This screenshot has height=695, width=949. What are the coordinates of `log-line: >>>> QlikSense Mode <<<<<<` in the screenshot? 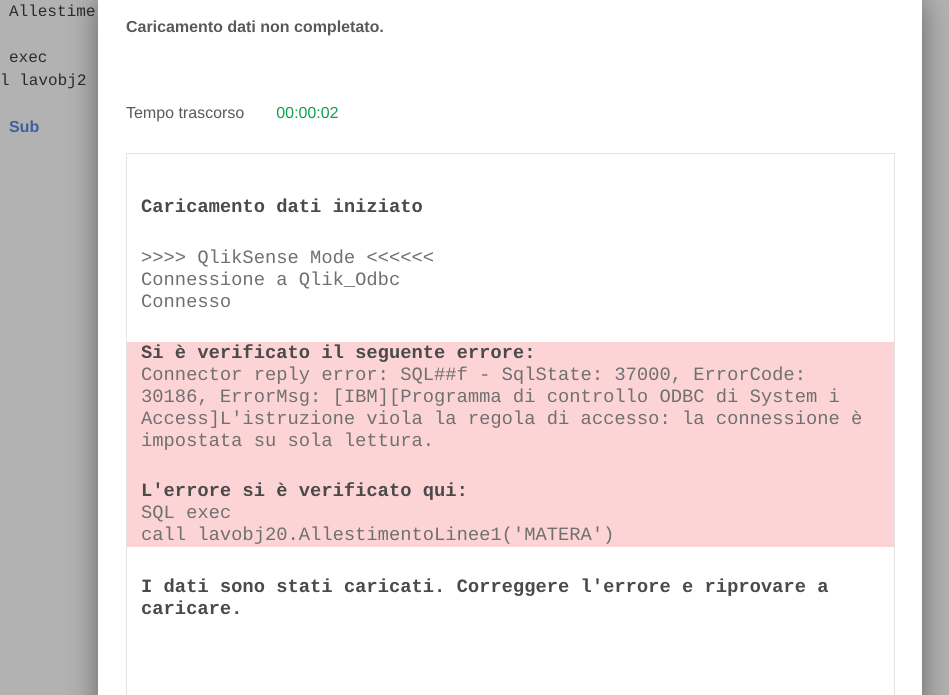 It's located at (288, 258).